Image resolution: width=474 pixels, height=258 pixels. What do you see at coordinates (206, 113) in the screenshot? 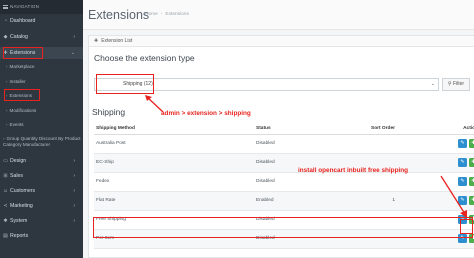
I see `annotation-path: admin > extension > shipping` at bounding box center [206, 113].